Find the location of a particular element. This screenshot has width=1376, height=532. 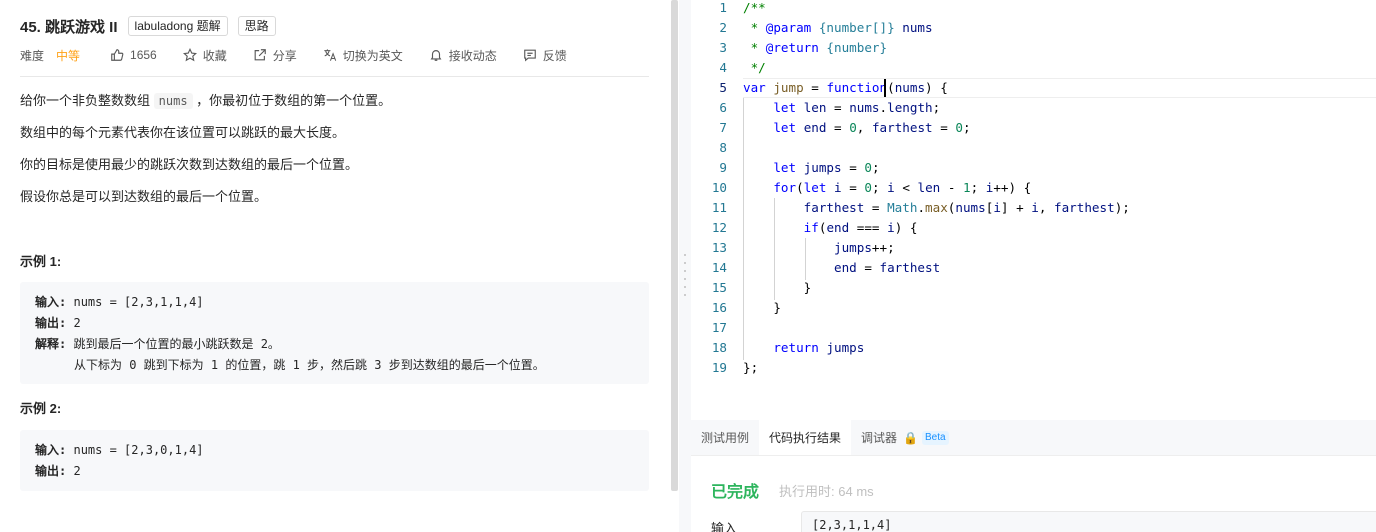

problem-title: 45. 跳跃游戏 II is located at coordinates (69, 27).